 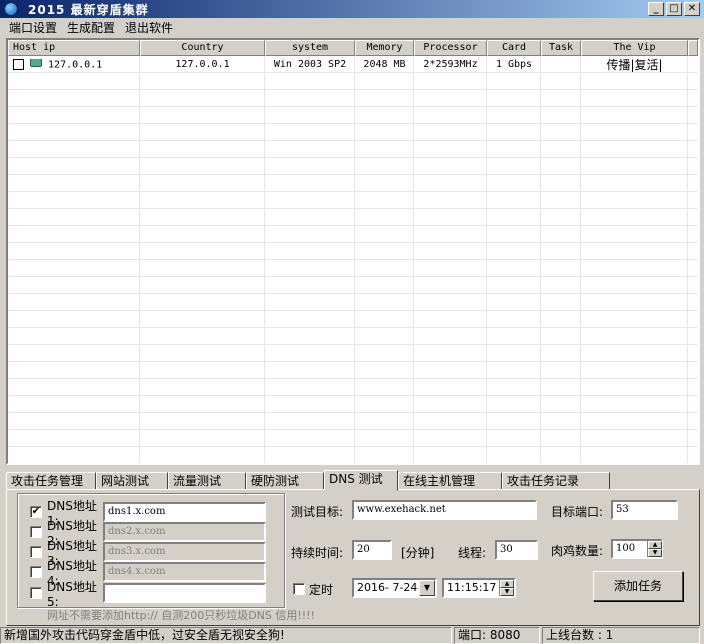 What do you see at coordinates (372, 550) in the screenshot?
I see `duration-input: 20` at bounding box center [372, 550].